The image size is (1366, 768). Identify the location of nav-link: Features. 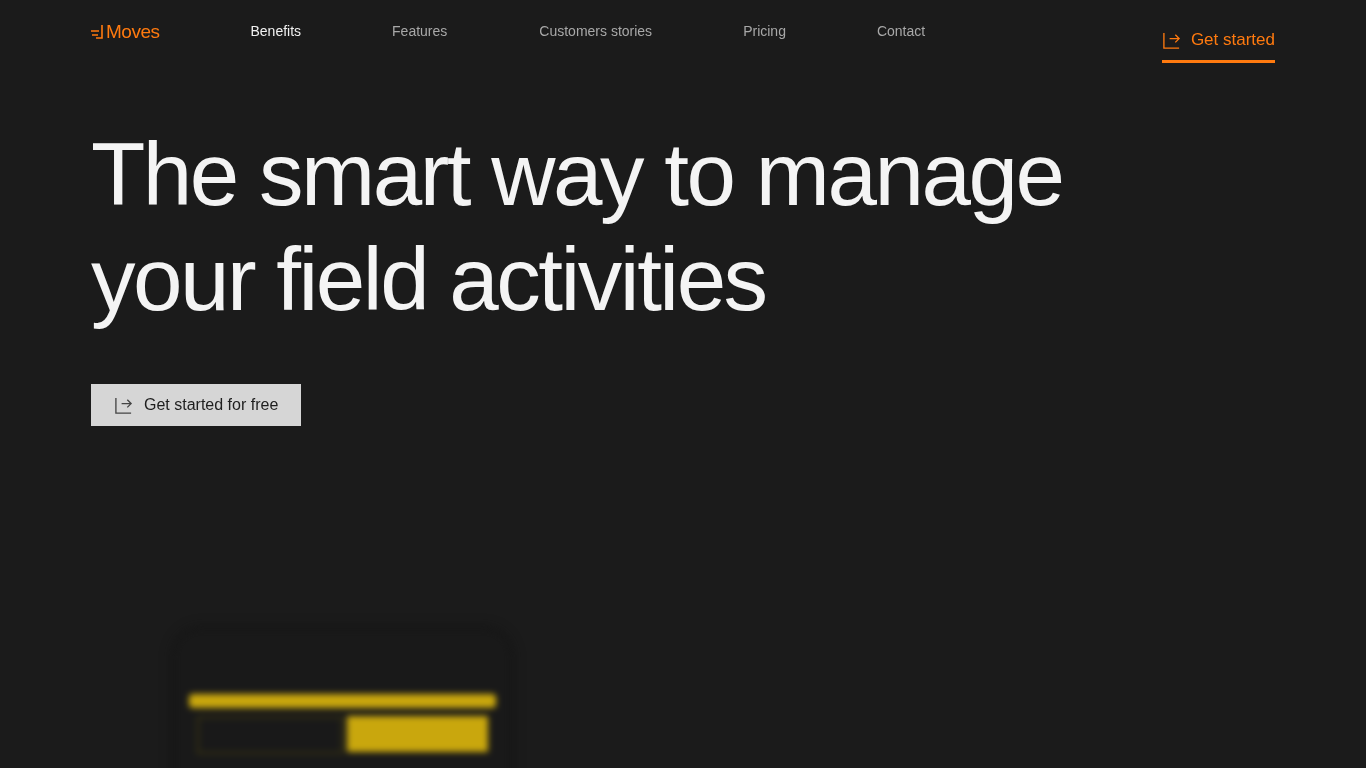
(420, 31).